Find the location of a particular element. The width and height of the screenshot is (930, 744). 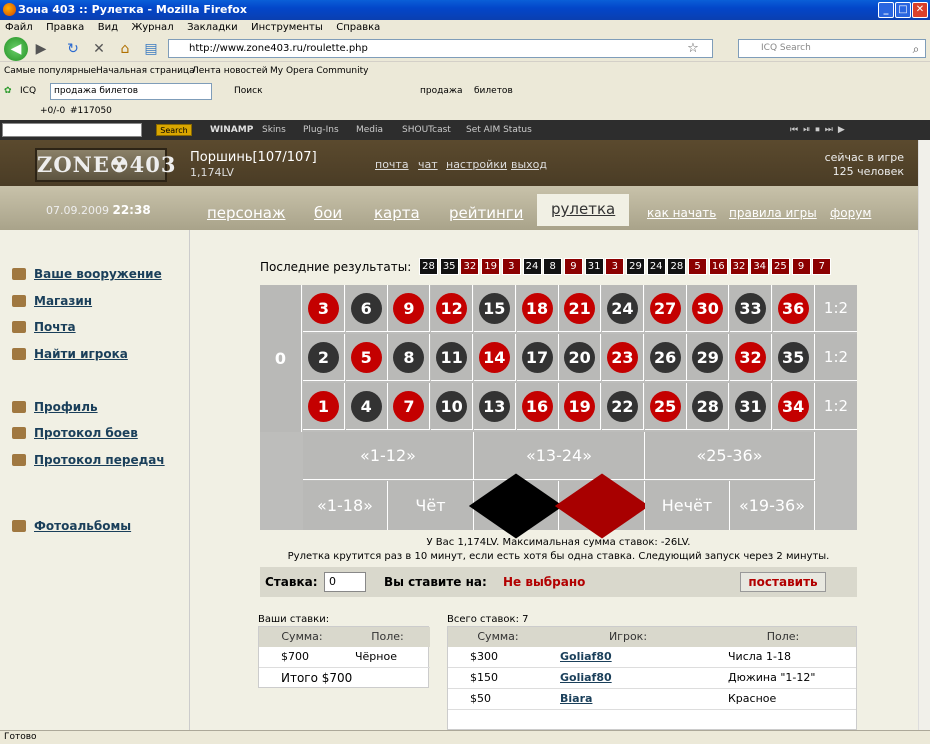

tab-character: персонаж is located at coordinates (246, 213).